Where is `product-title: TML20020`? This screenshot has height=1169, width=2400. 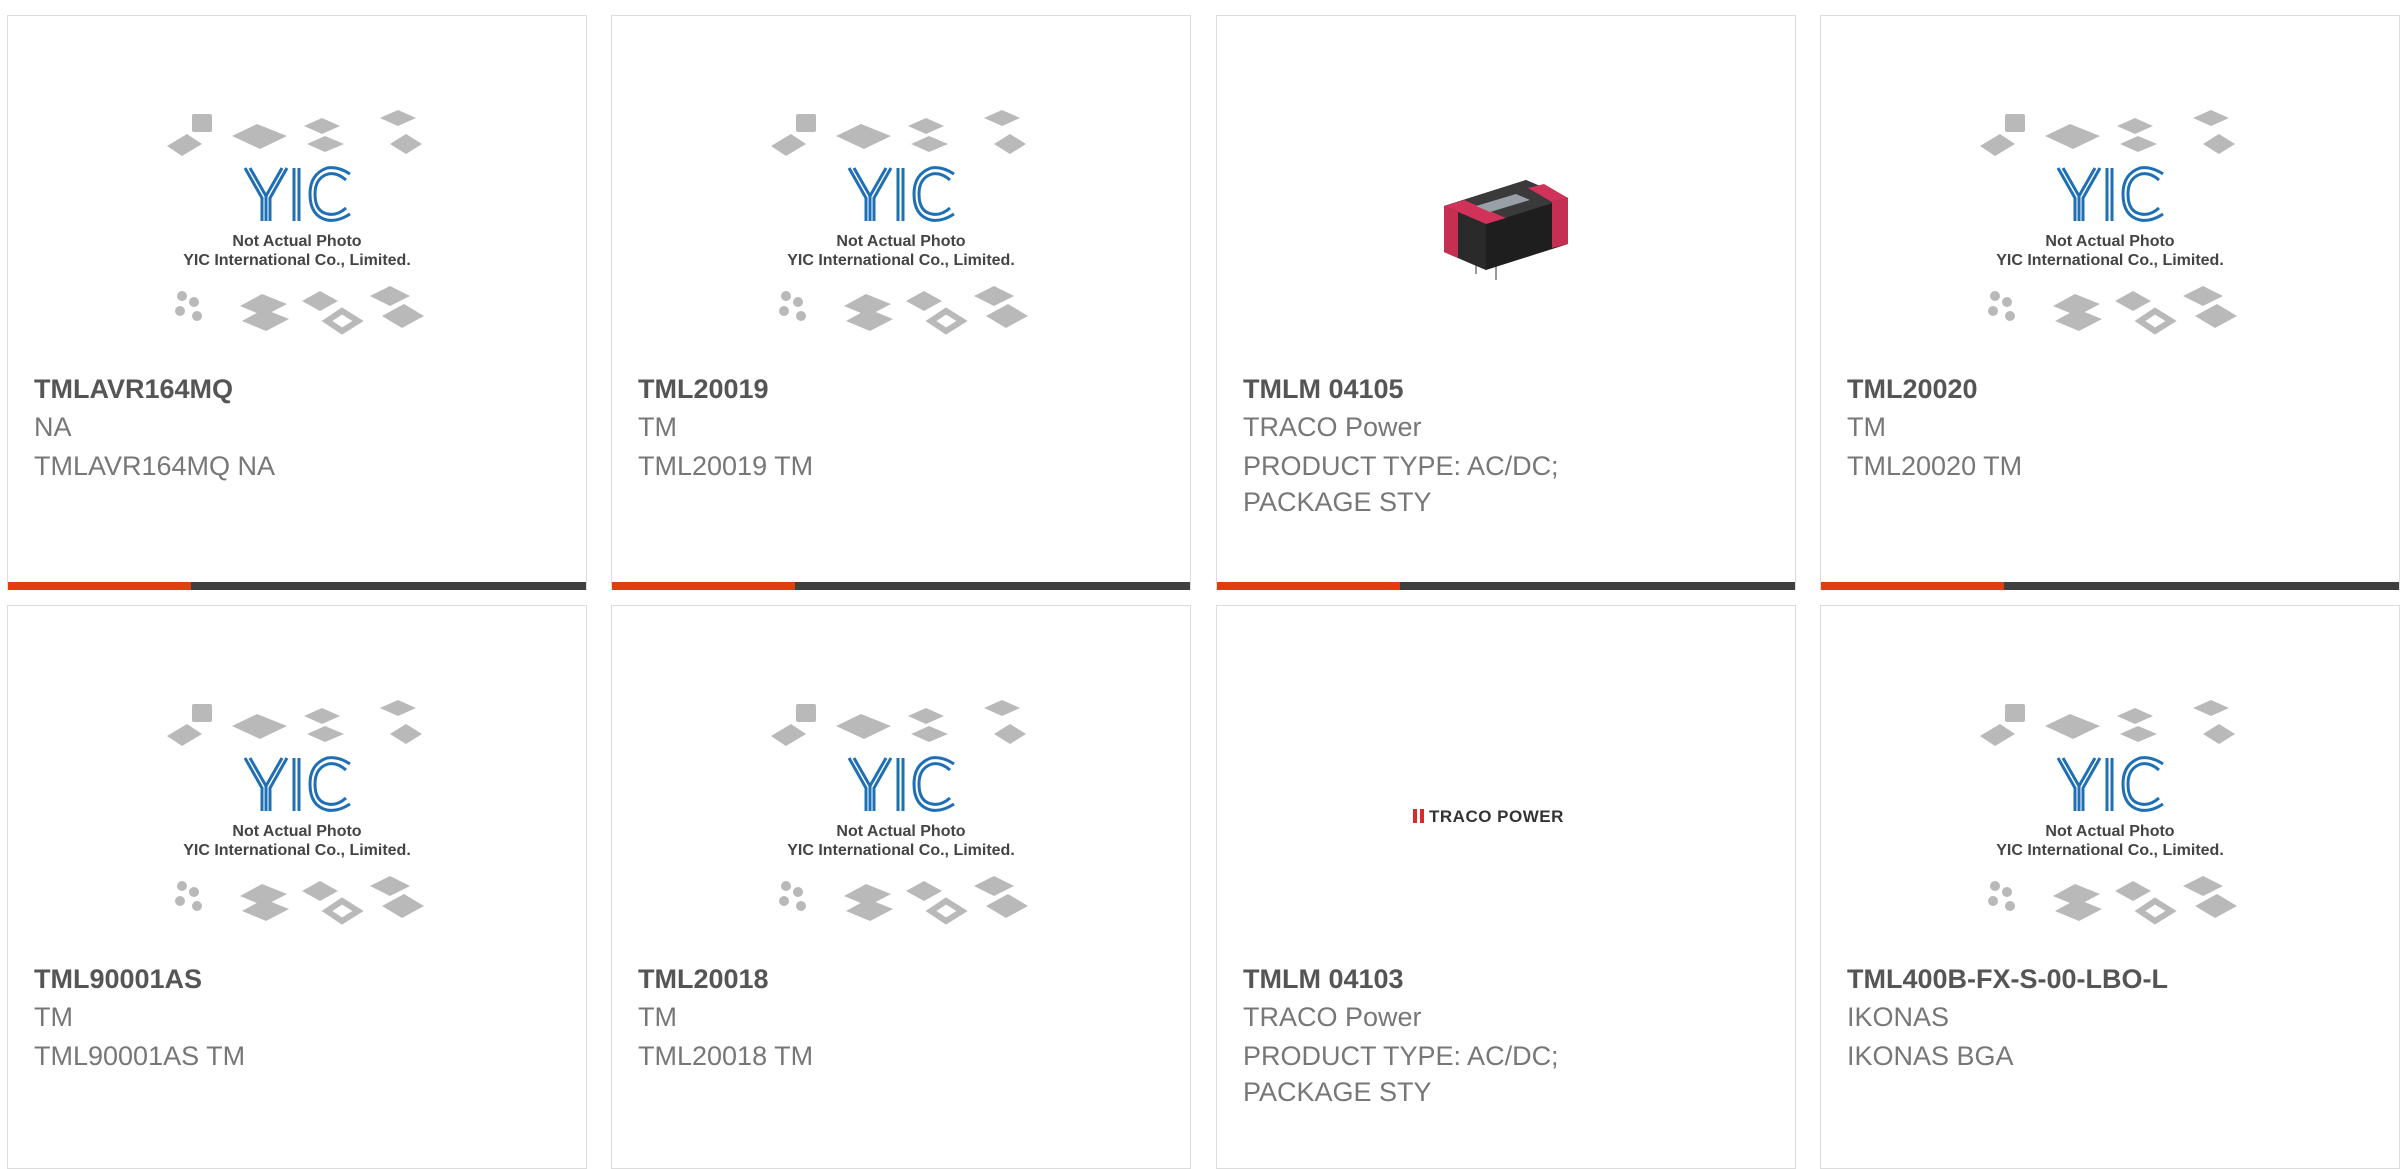 product-title: TML20020 is located at coordinates (2113, 389).